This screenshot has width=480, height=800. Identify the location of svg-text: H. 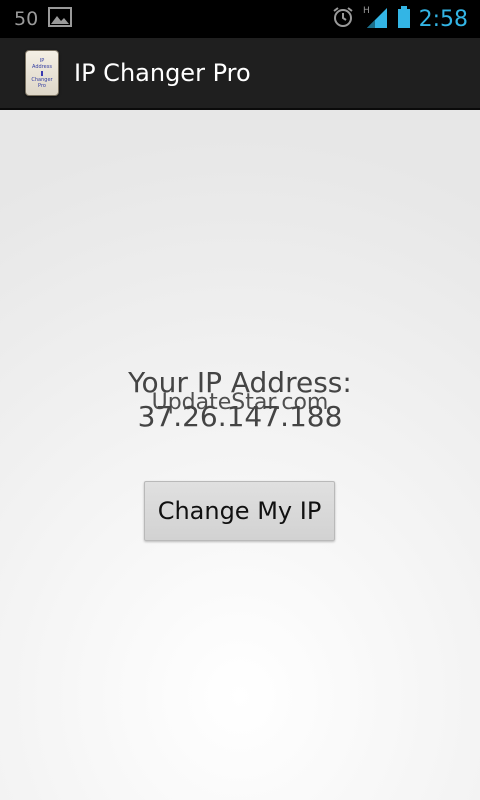
(366, 11).